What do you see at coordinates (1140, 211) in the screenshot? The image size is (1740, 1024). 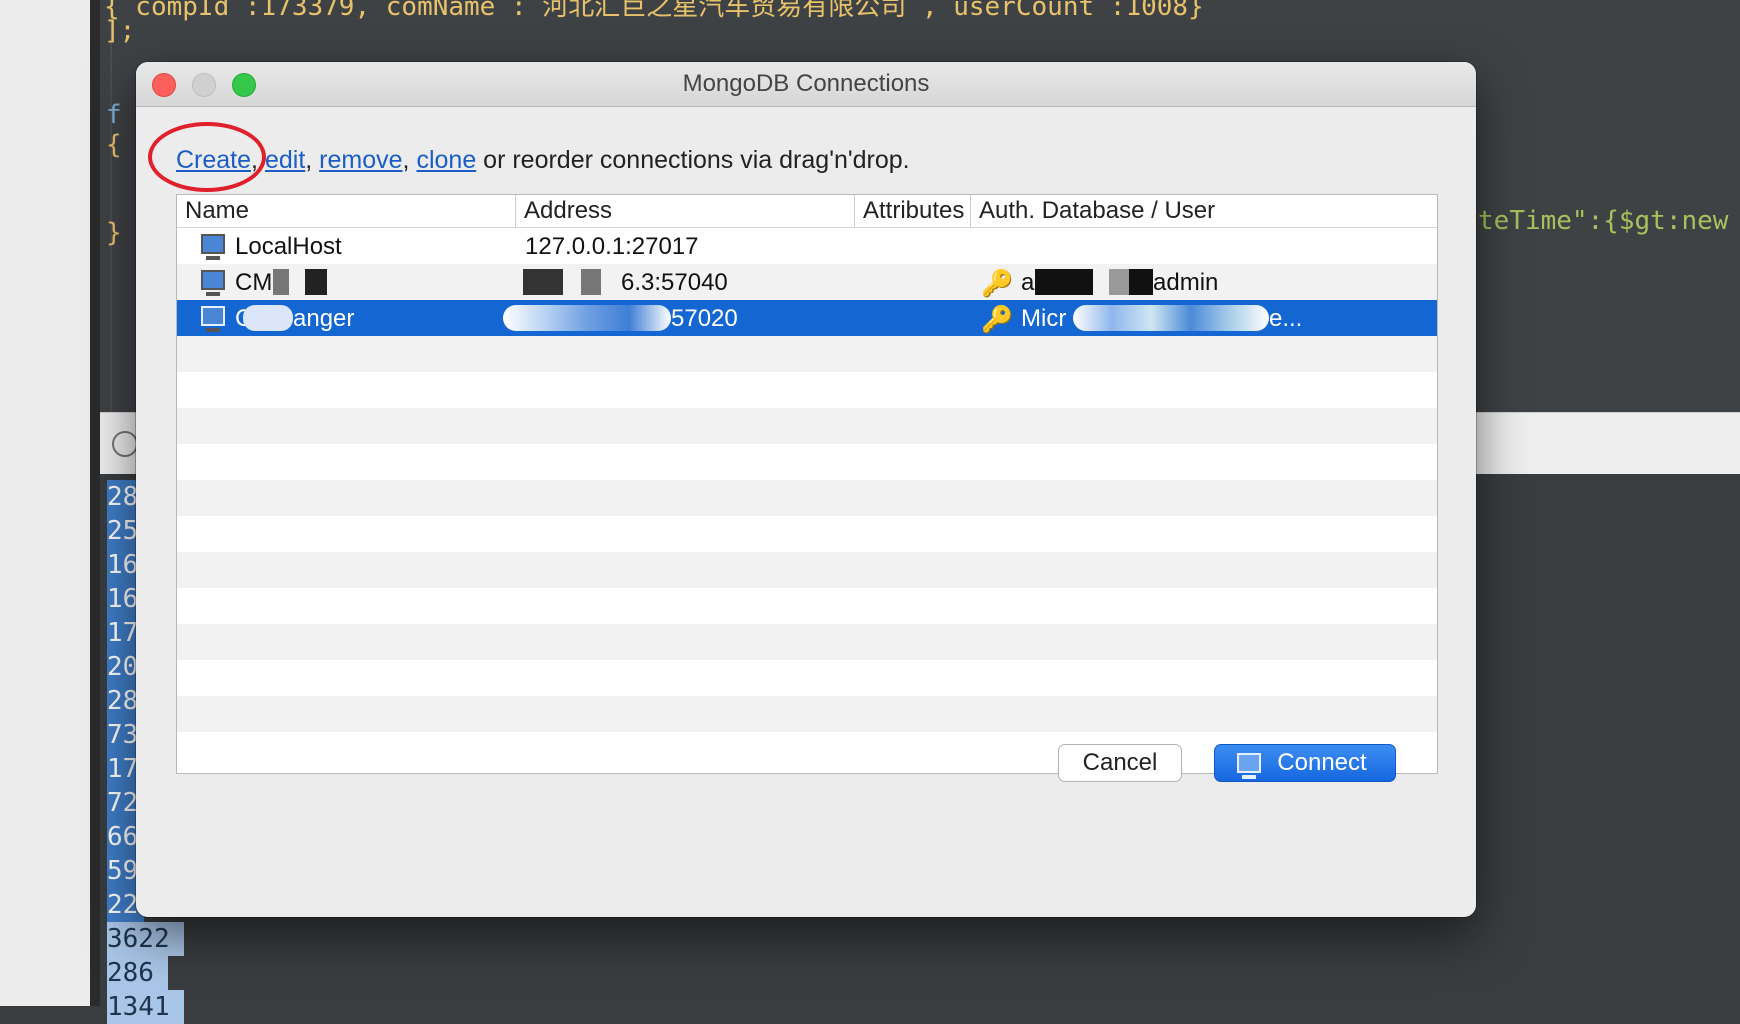 I see `column-header-auth: Auth. Database / User` at bounding box center [1140, 211].